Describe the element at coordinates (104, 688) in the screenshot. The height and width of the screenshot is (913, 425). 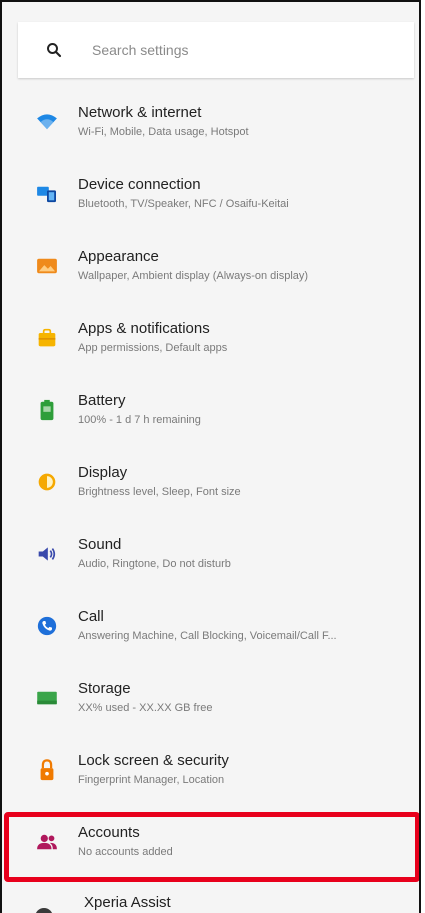
I see `settings-item-title: Storage` at that location.